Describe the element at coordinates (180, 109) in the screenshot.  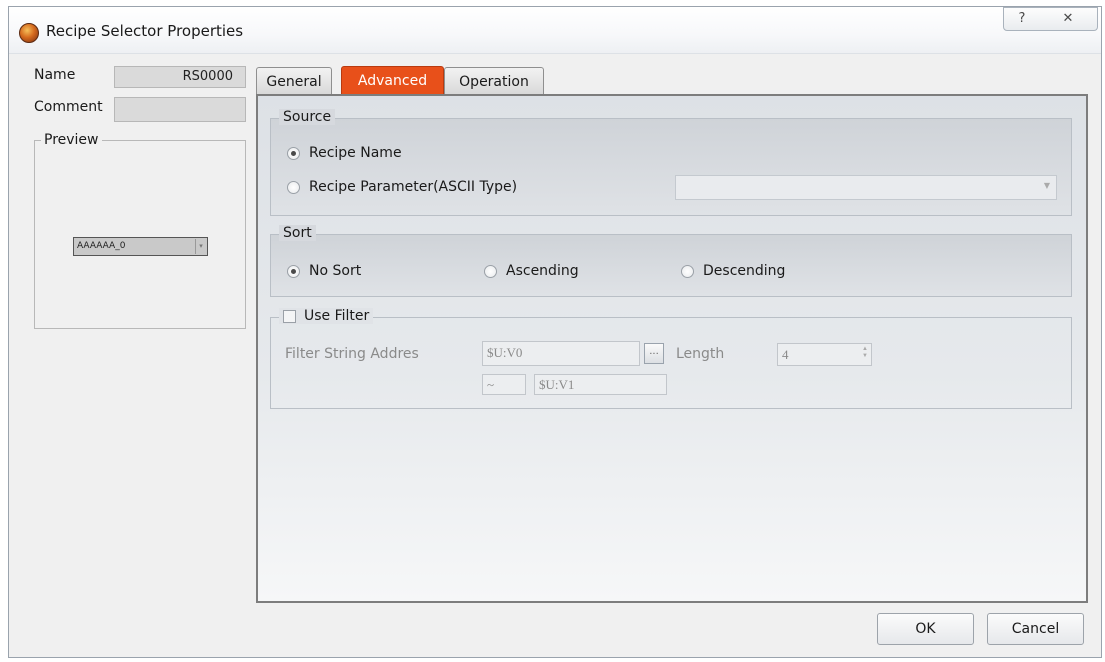
I see `comment-field` at that location.